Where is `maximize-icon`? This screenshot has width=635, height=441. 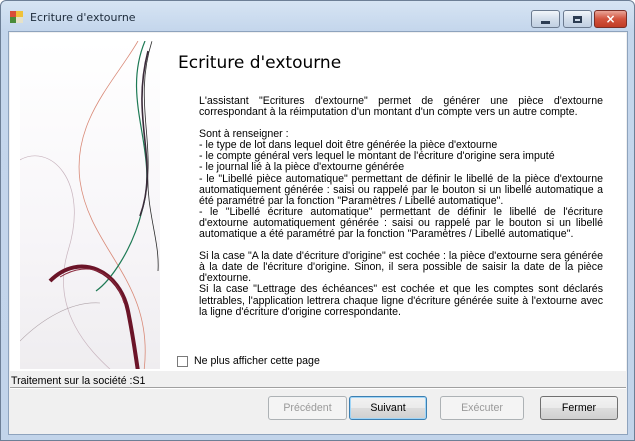
maximize-icon is located at coordinates (577, 19).